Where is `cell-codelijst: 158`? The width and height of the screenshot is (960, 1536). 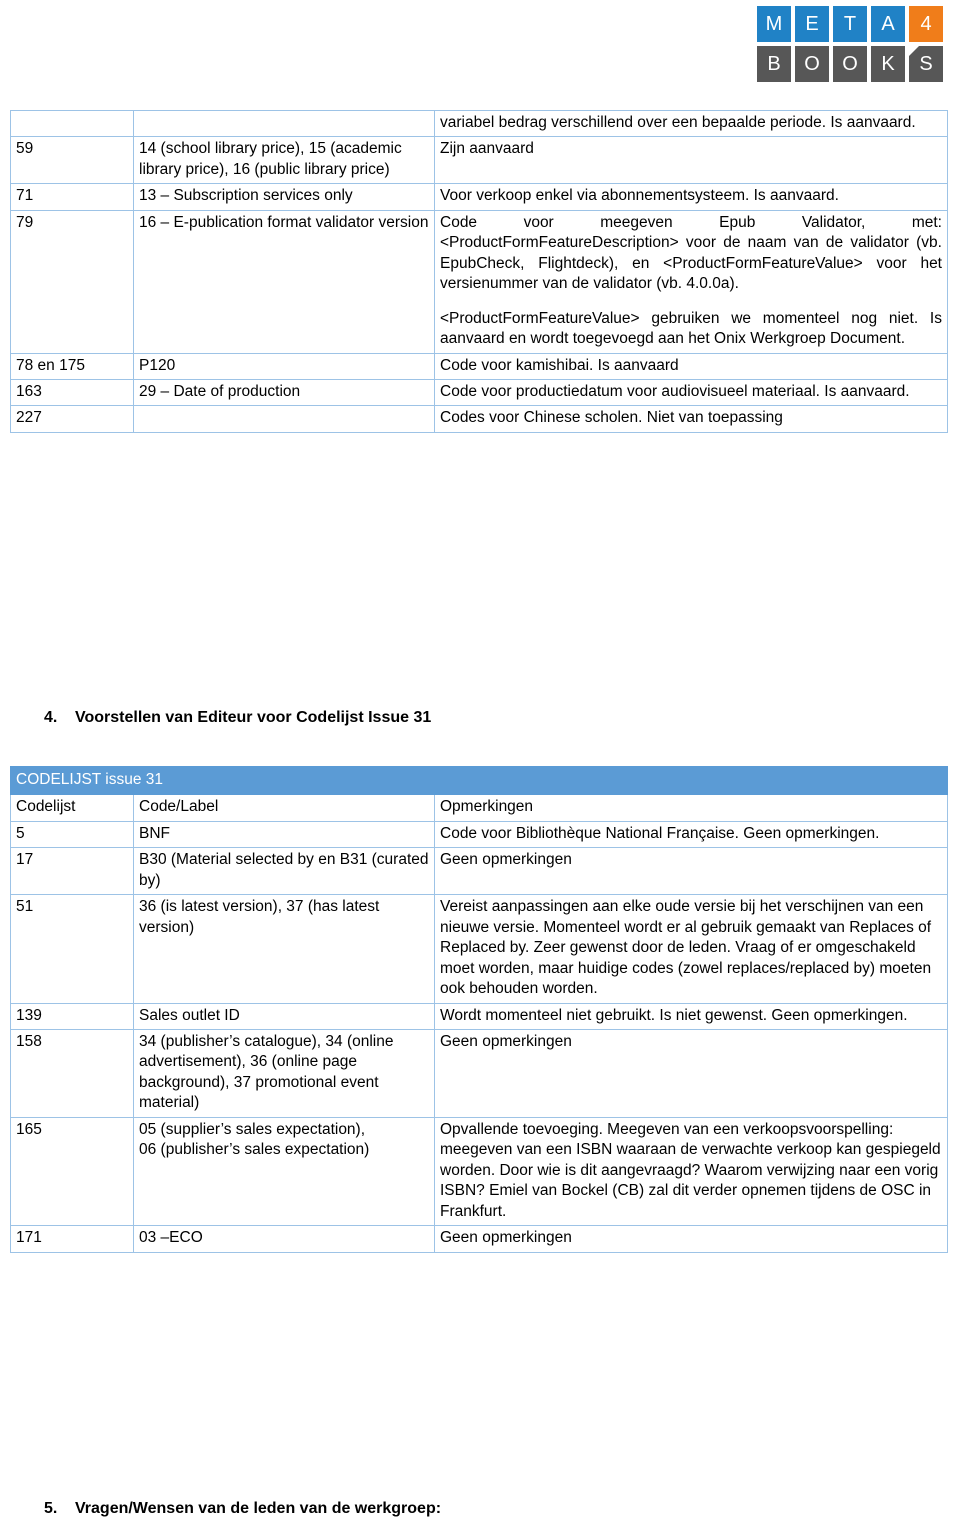 cell-codelijst: 158 is located at coordinates (72, 1073).